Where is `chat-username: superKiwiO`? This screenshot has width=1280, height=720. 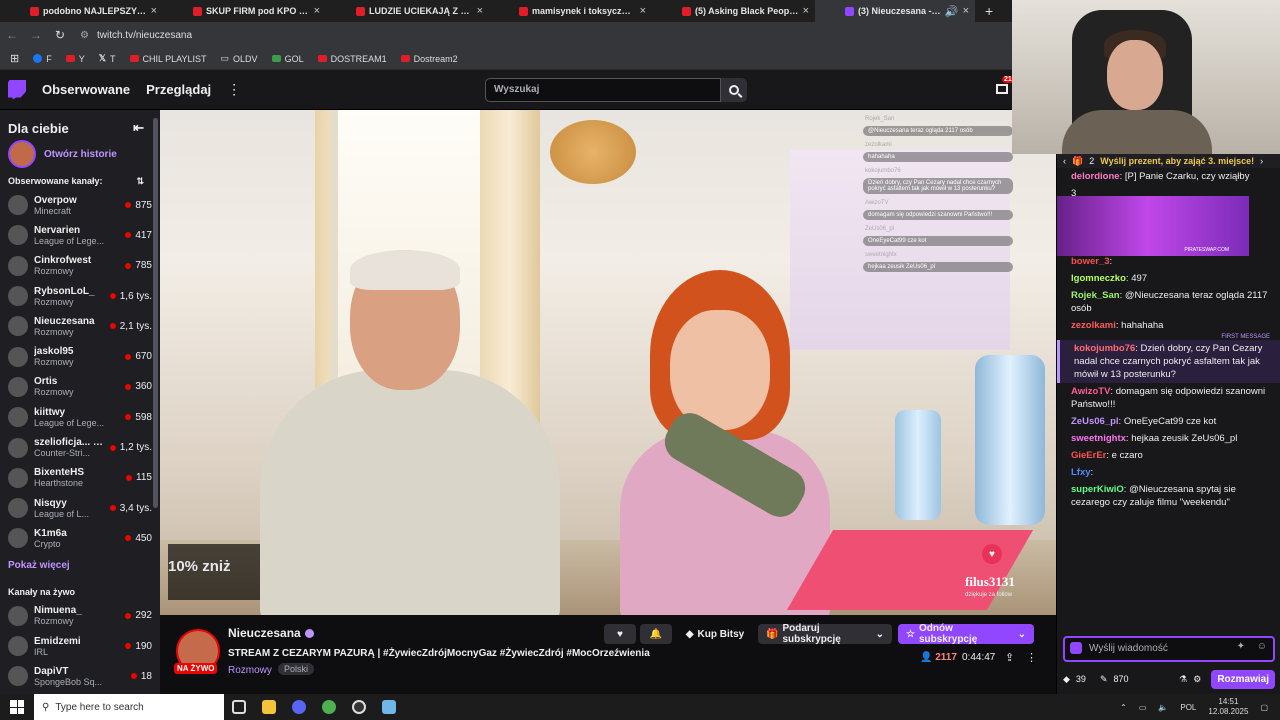
chat-username: superKiwiO is located at coordinates (1097, 489).